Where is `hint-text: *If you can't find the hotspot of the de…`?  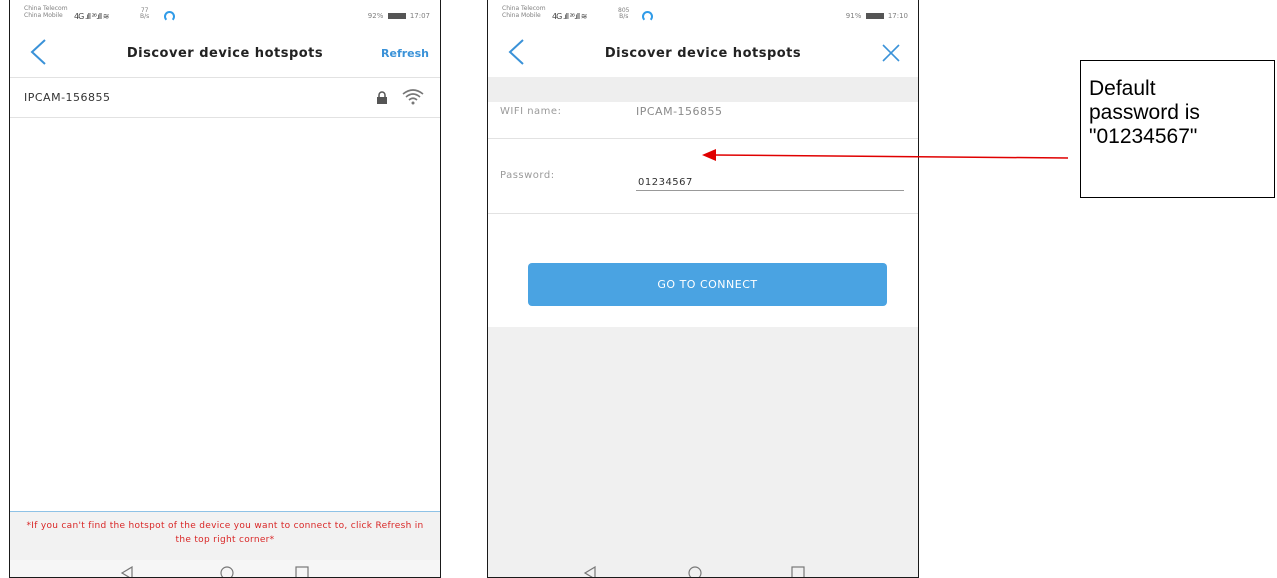 hint-text: *If you can't find the hotspot of the de… is located at coordinates (225, 533).